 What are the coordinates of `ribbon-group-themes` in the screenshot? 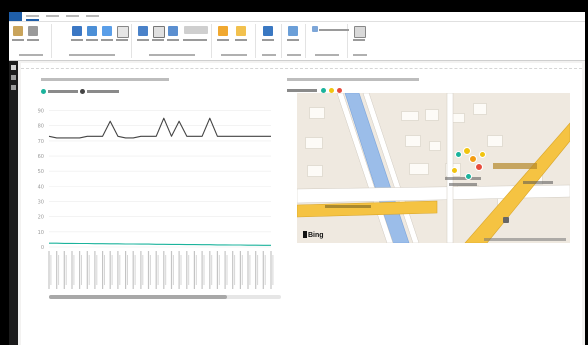 It's located at (269, 41).